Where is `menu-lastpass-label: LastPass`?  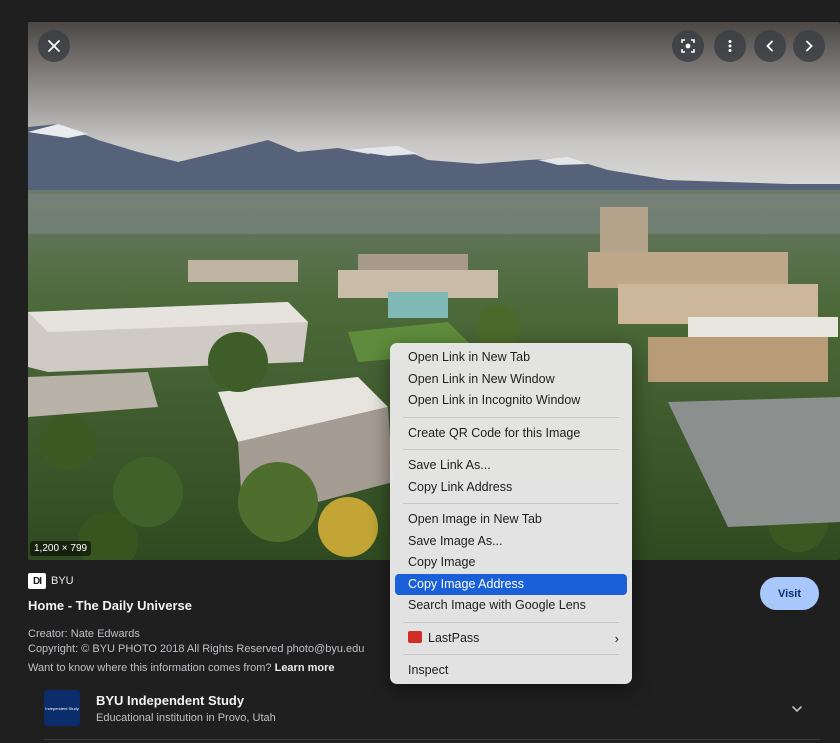
menu-lastpass-label: LastPass is located at coordinates (454, 637).